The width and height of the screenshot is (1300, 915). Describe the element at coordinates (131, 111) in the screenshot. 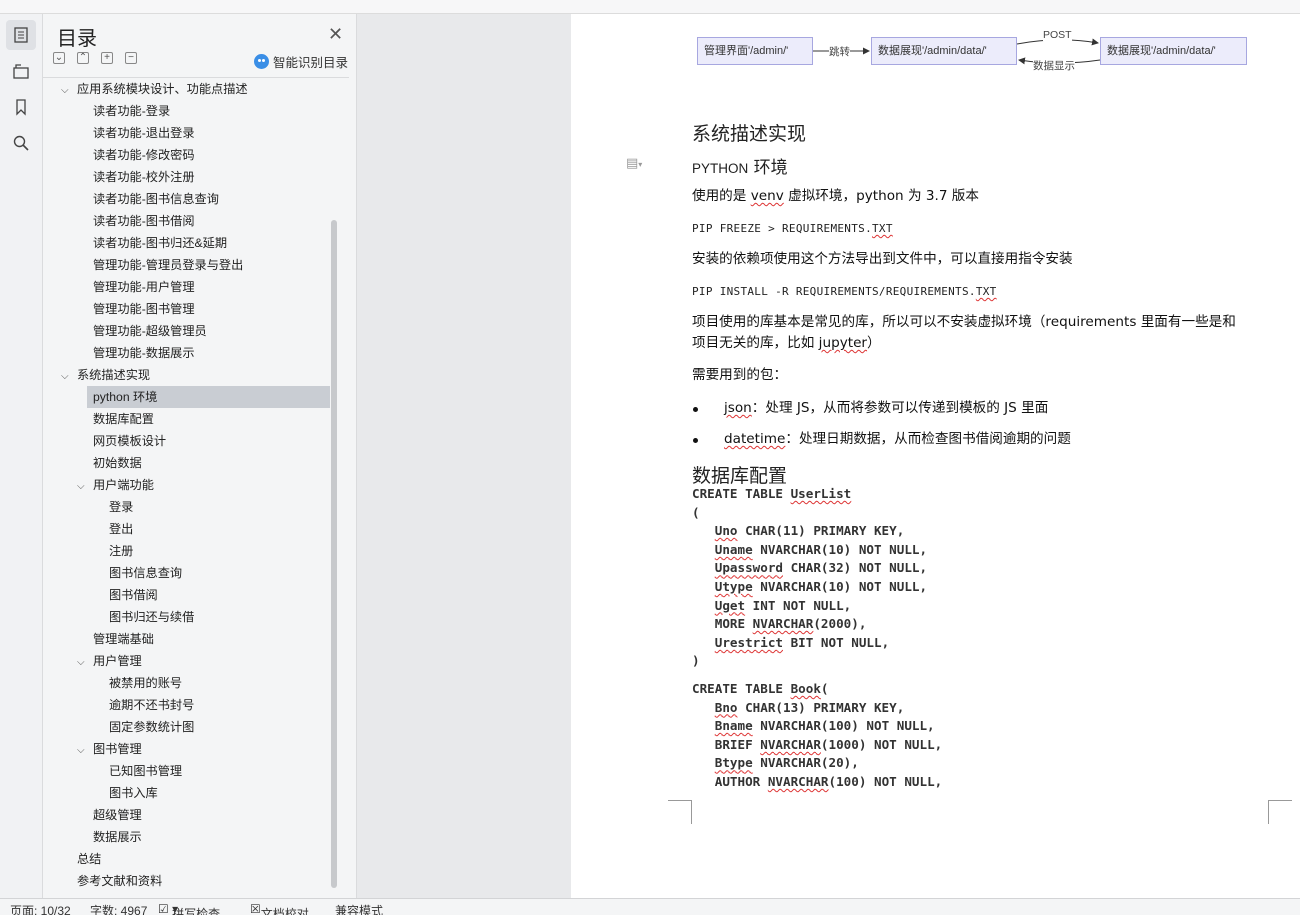

I see `toc-item: 读者功能-登录` at that location.